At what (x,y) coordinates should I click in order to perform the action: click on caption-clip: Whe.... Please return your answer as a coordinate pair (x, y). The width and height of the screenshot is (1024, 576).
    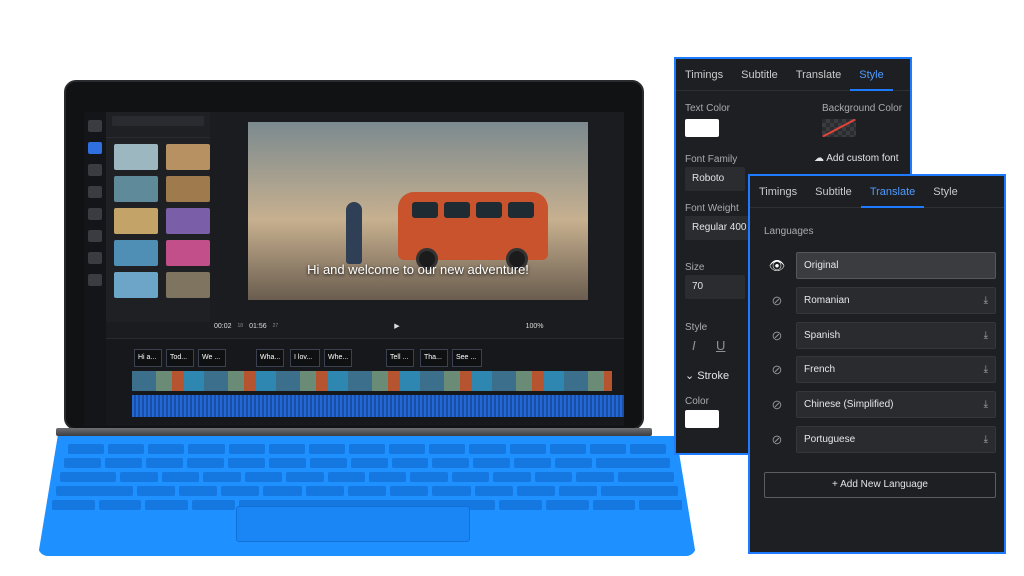
    Looking at the image, I should click on (338, 358).